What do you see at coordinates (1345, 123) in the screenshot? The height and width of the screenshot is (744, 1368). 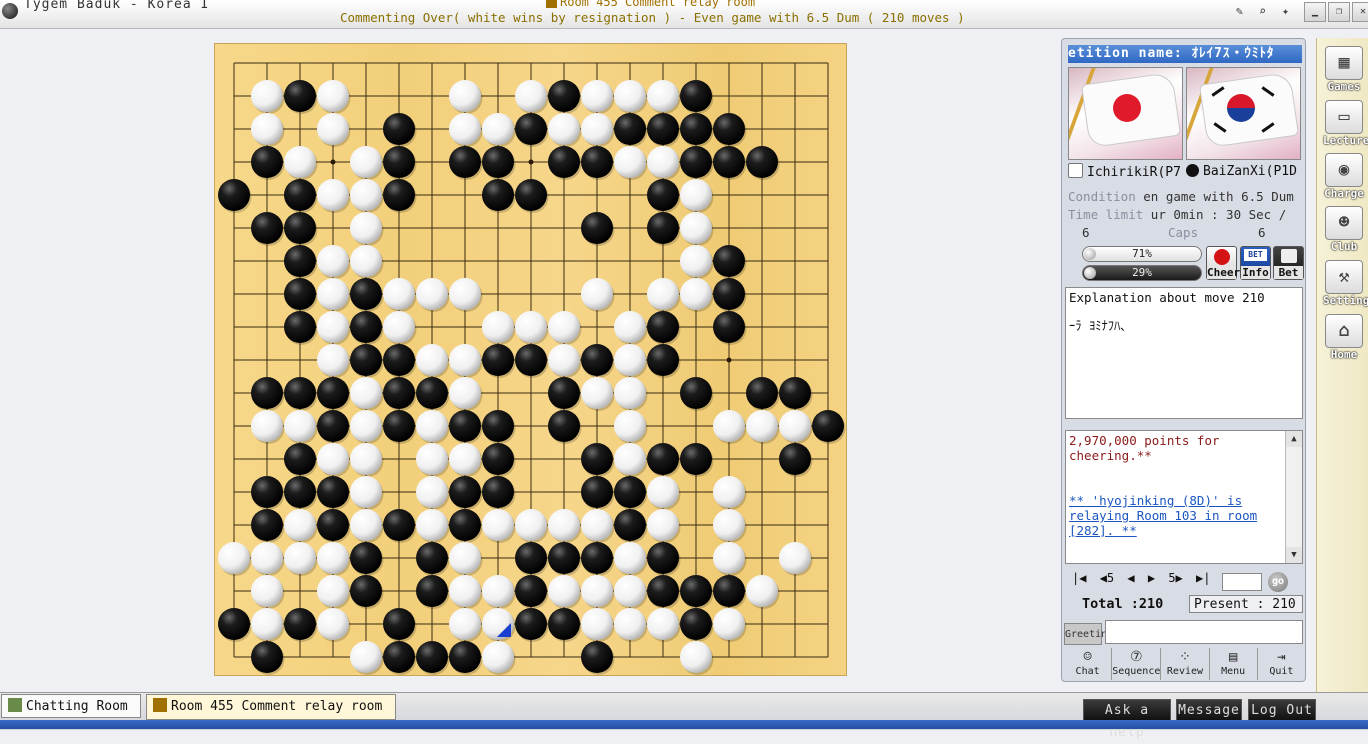 I see `lecture-button: ▭ Lecture` at bounding box center [1345, 123].